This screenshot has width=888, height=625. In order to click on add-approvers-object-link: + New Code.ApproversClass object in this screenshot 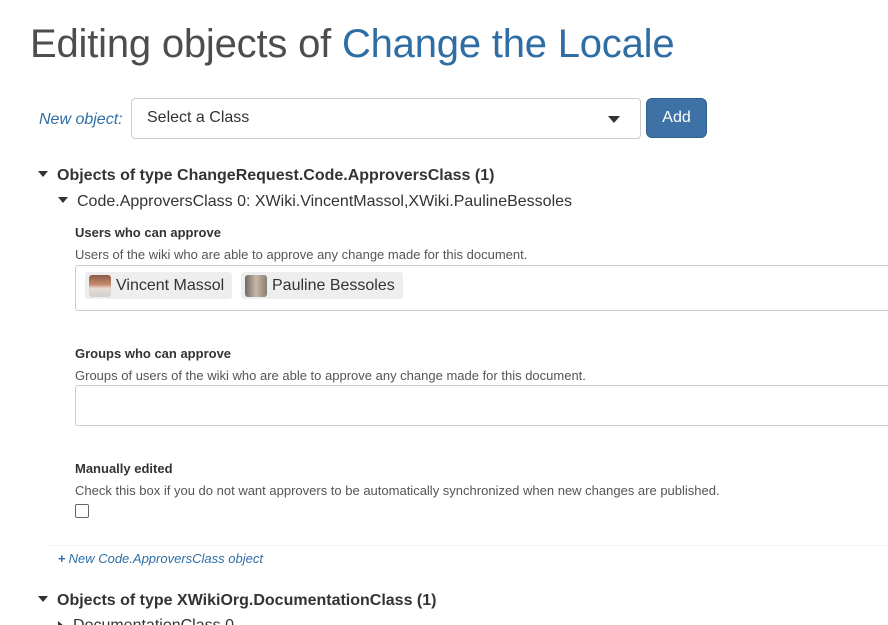, I will do `click(160, 558)`.